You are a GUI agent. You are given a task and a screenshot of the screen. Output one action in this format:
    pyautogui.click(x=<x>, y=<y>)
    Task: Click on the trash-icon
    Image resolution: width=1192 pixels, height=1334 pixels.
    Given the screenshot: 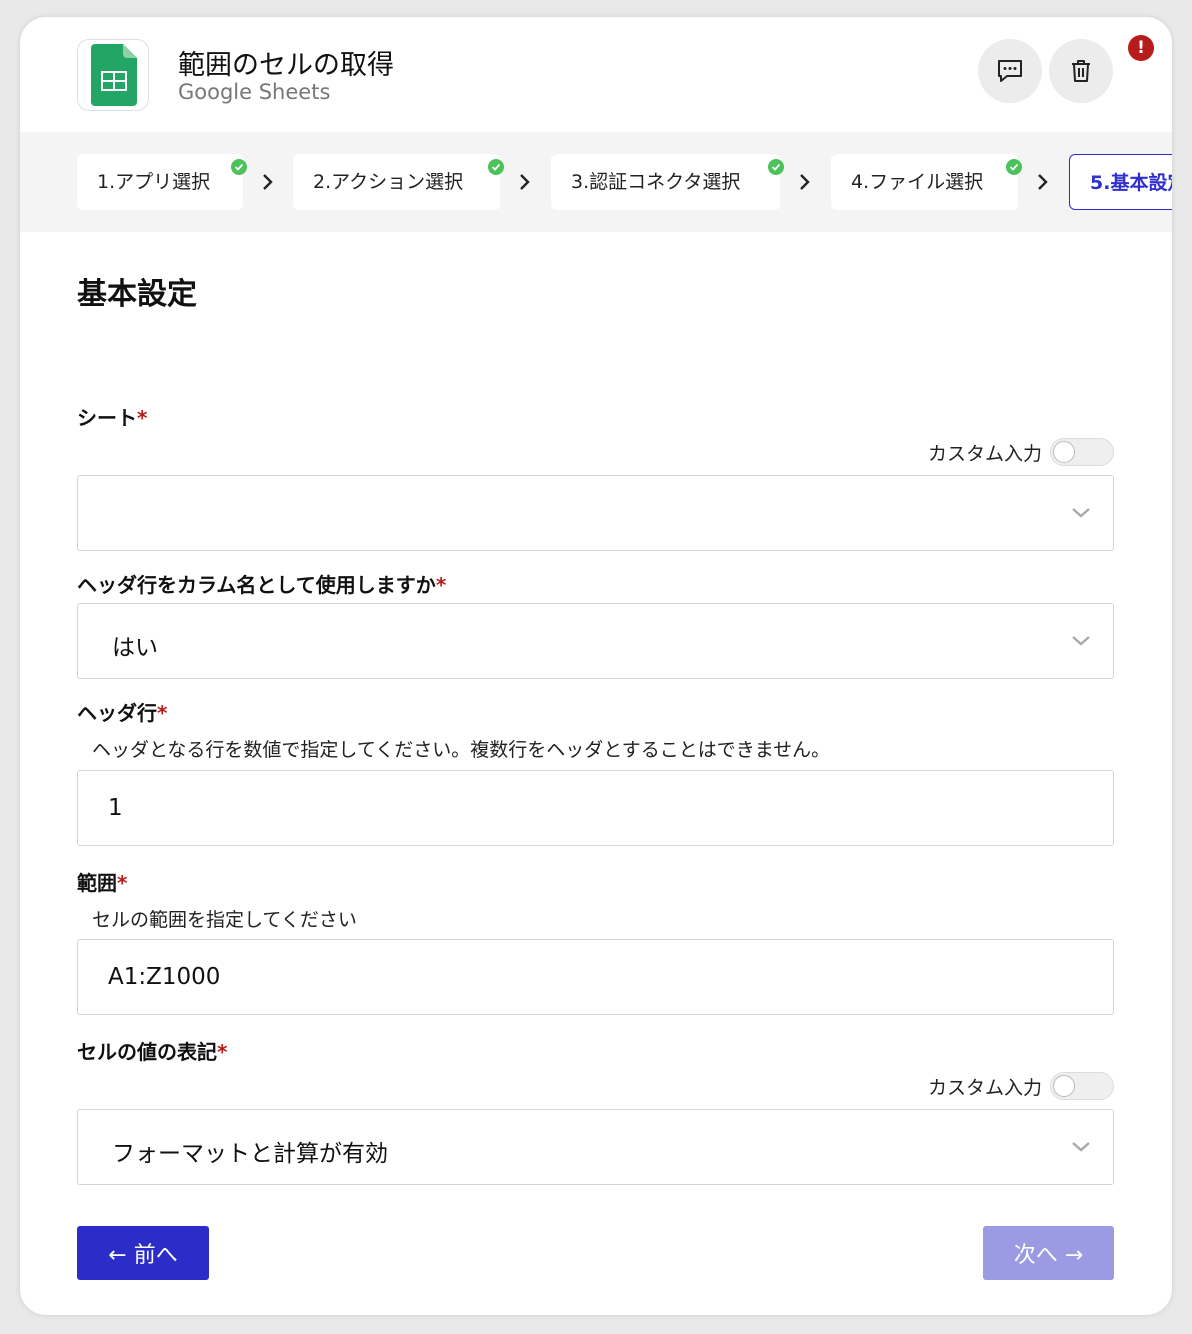 What is the action you would take?
    pyautogui.click(x=1081, y=71)
    